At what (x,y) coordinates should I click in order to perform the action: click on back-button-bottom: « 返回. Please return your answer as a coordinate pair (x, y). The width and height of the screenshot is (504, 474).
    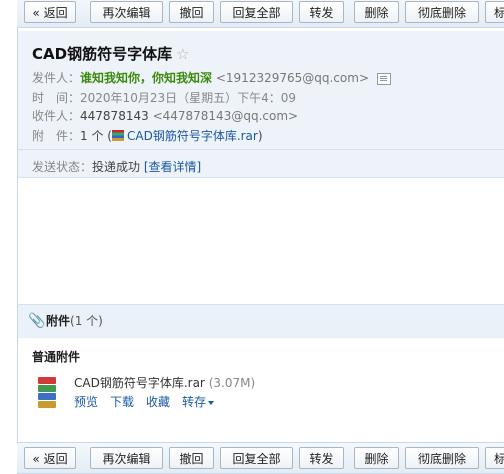
    Looking at the image, I should click on (50, 458).